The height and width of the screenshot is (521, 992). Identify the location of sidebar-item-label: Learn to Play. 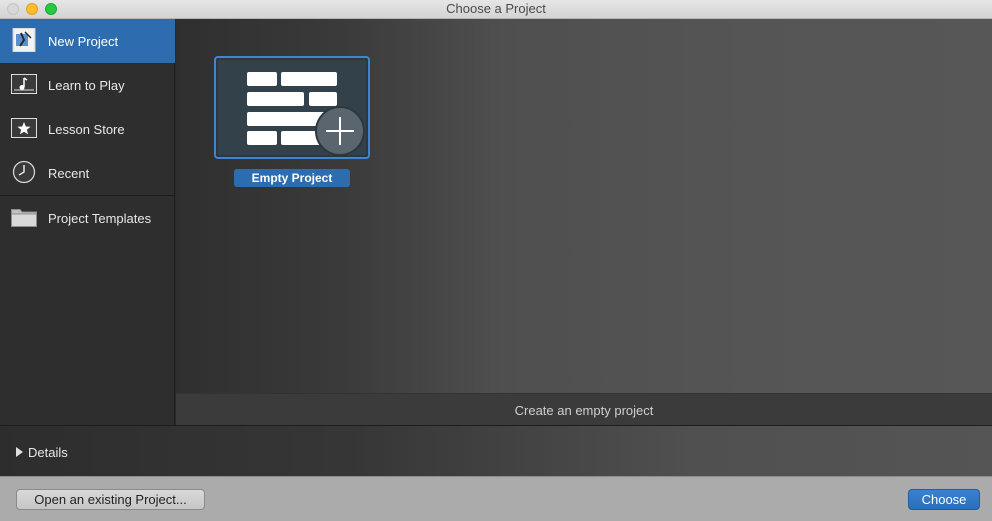
(86, 85).